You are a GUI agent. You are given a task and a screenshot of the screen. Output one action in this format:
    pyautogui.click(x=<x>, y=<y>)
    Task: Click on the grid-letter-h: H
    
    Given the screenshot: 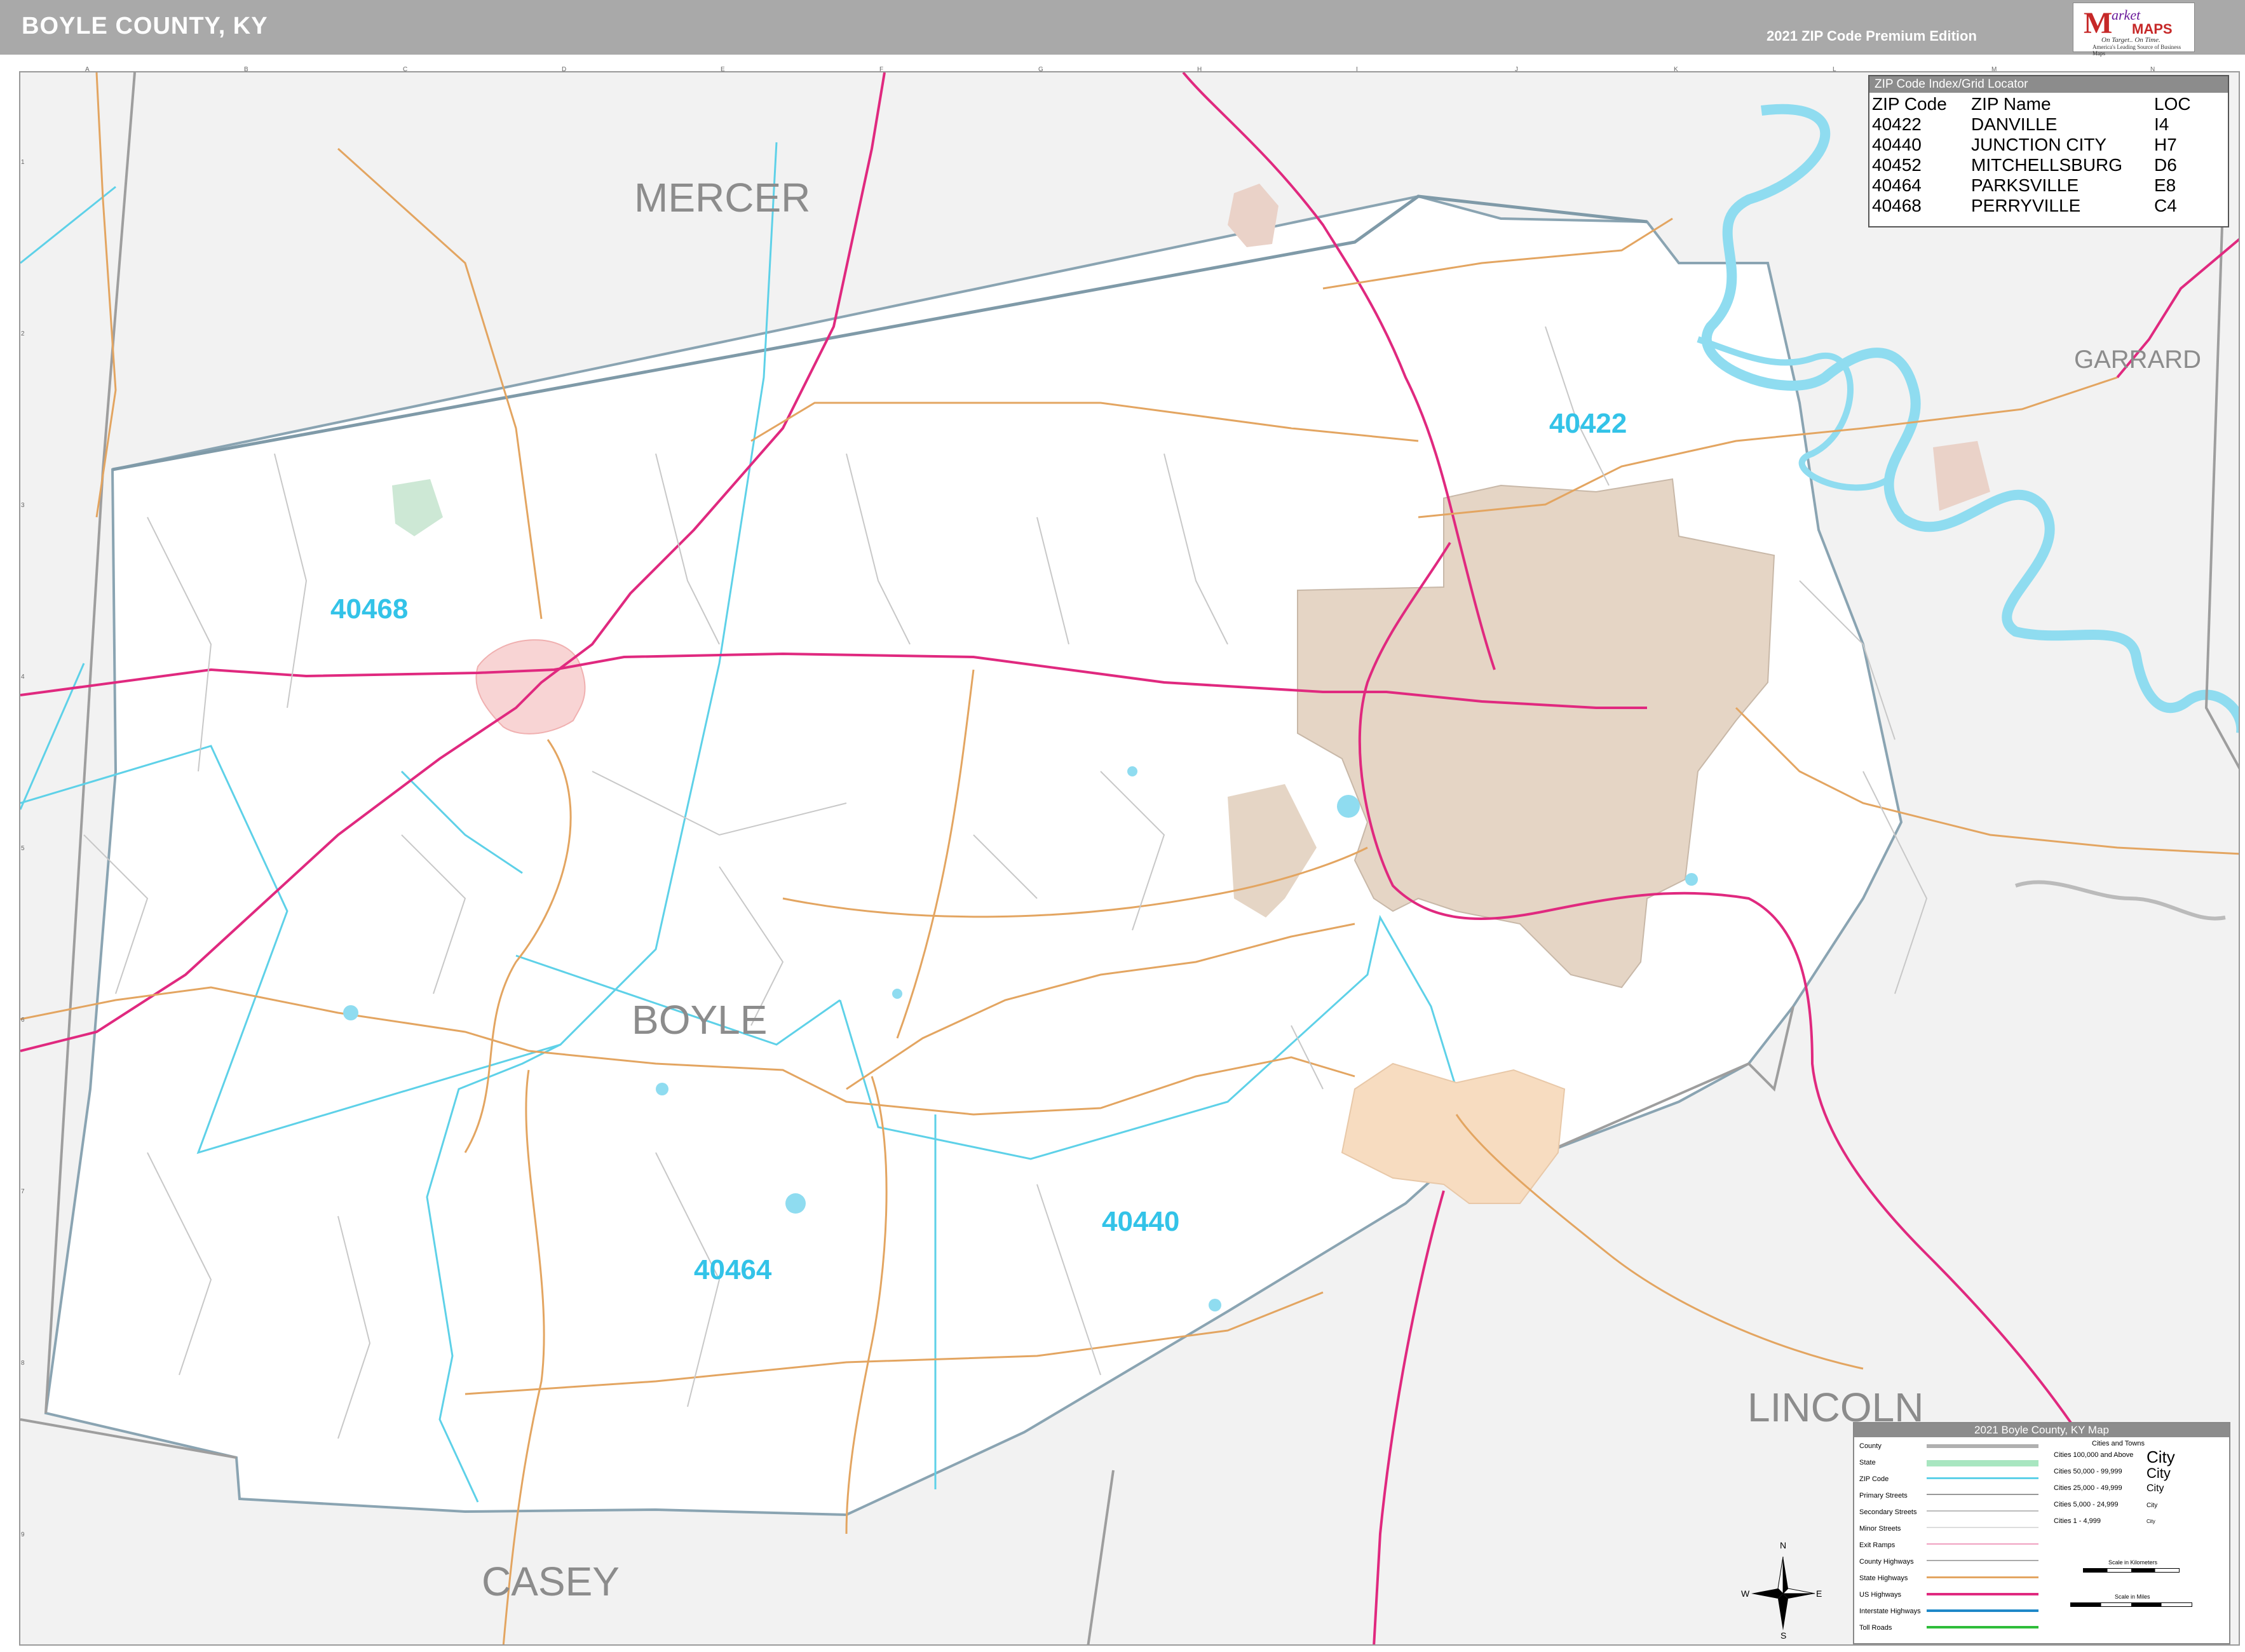 What is the action you would take?
    pyautogui.click(x=1199, y=69)
    